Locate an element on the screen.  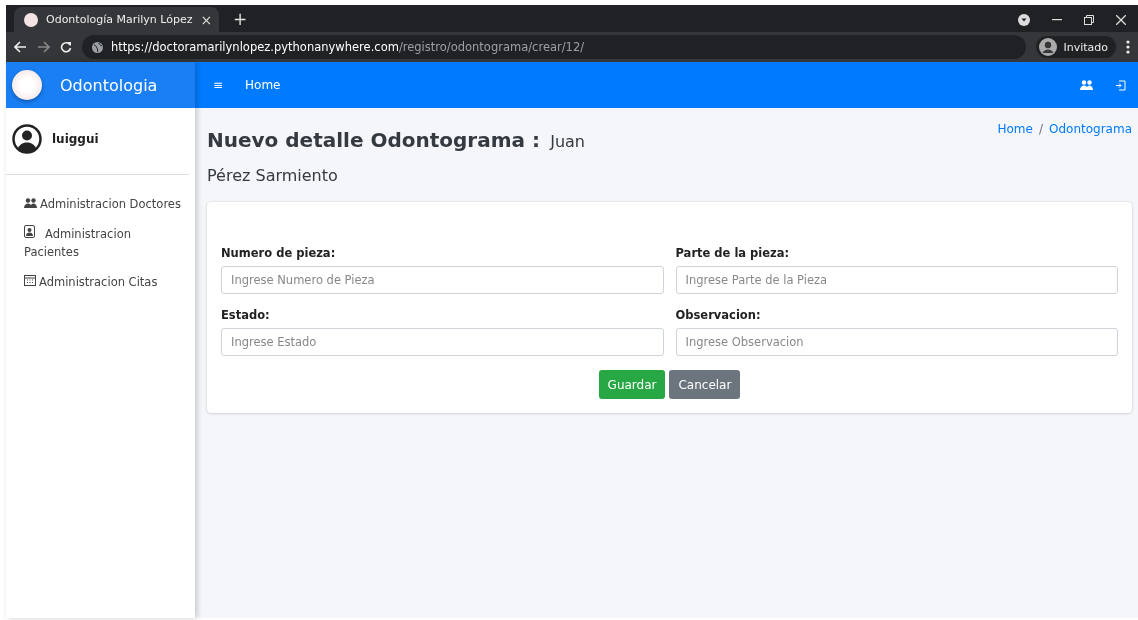
breadcrumb-link: Home is located at coordinates (1015, 129).